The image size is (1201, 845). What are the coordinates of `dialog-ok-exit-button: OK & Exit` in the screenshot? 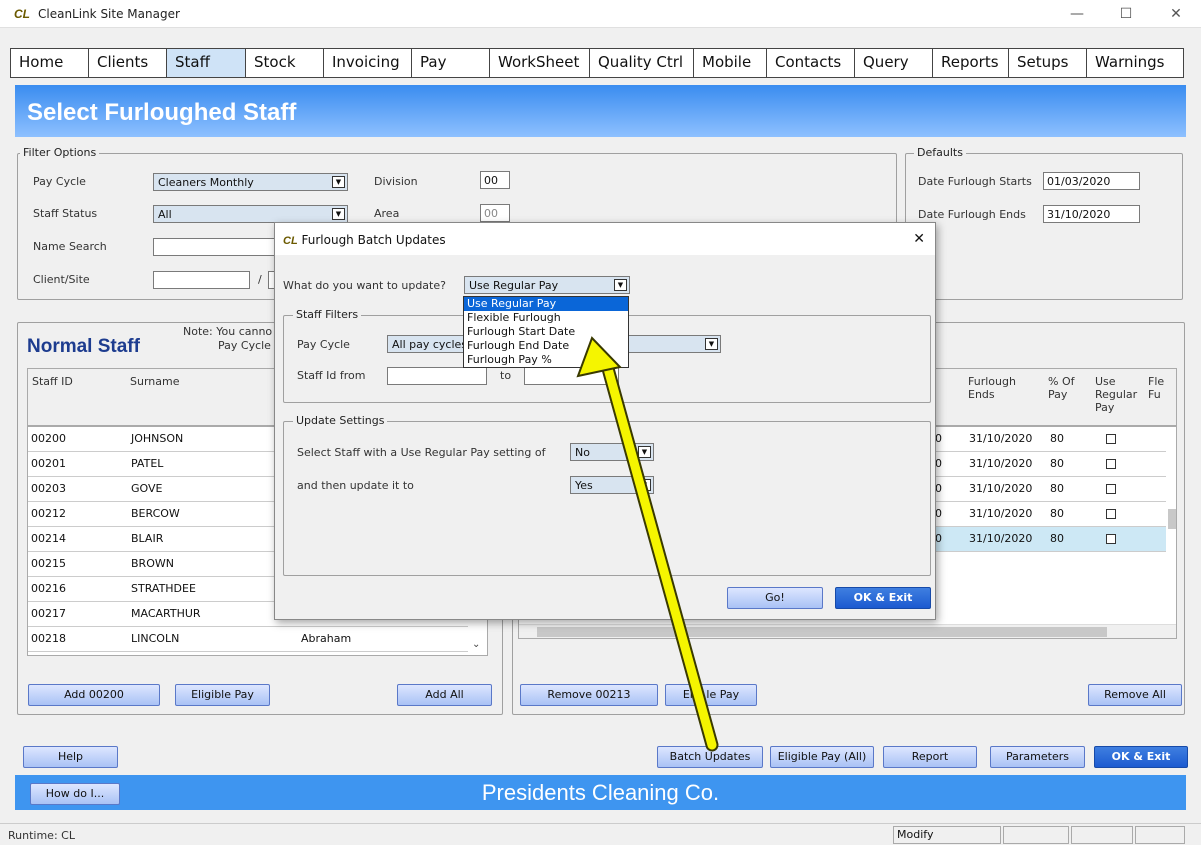 It's located at (883, 598).